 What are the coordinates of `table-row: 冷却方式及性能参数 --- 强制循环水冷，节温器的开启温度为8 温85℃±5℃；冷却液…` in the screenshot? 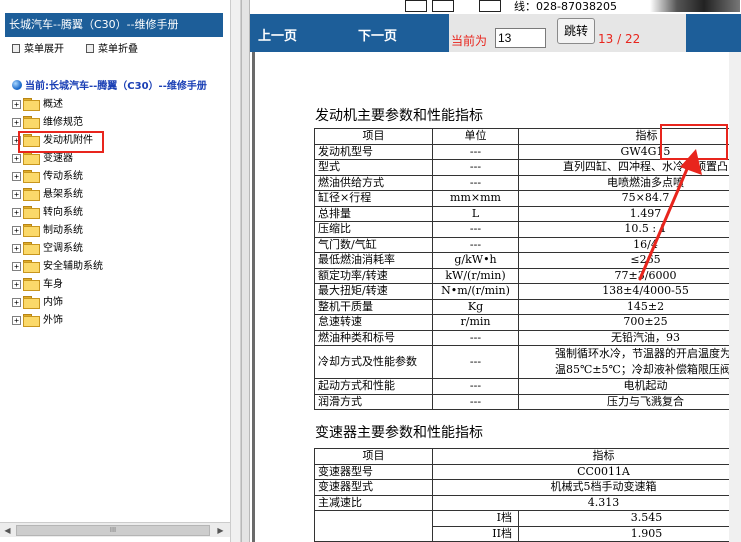 It's located at (527, 362).